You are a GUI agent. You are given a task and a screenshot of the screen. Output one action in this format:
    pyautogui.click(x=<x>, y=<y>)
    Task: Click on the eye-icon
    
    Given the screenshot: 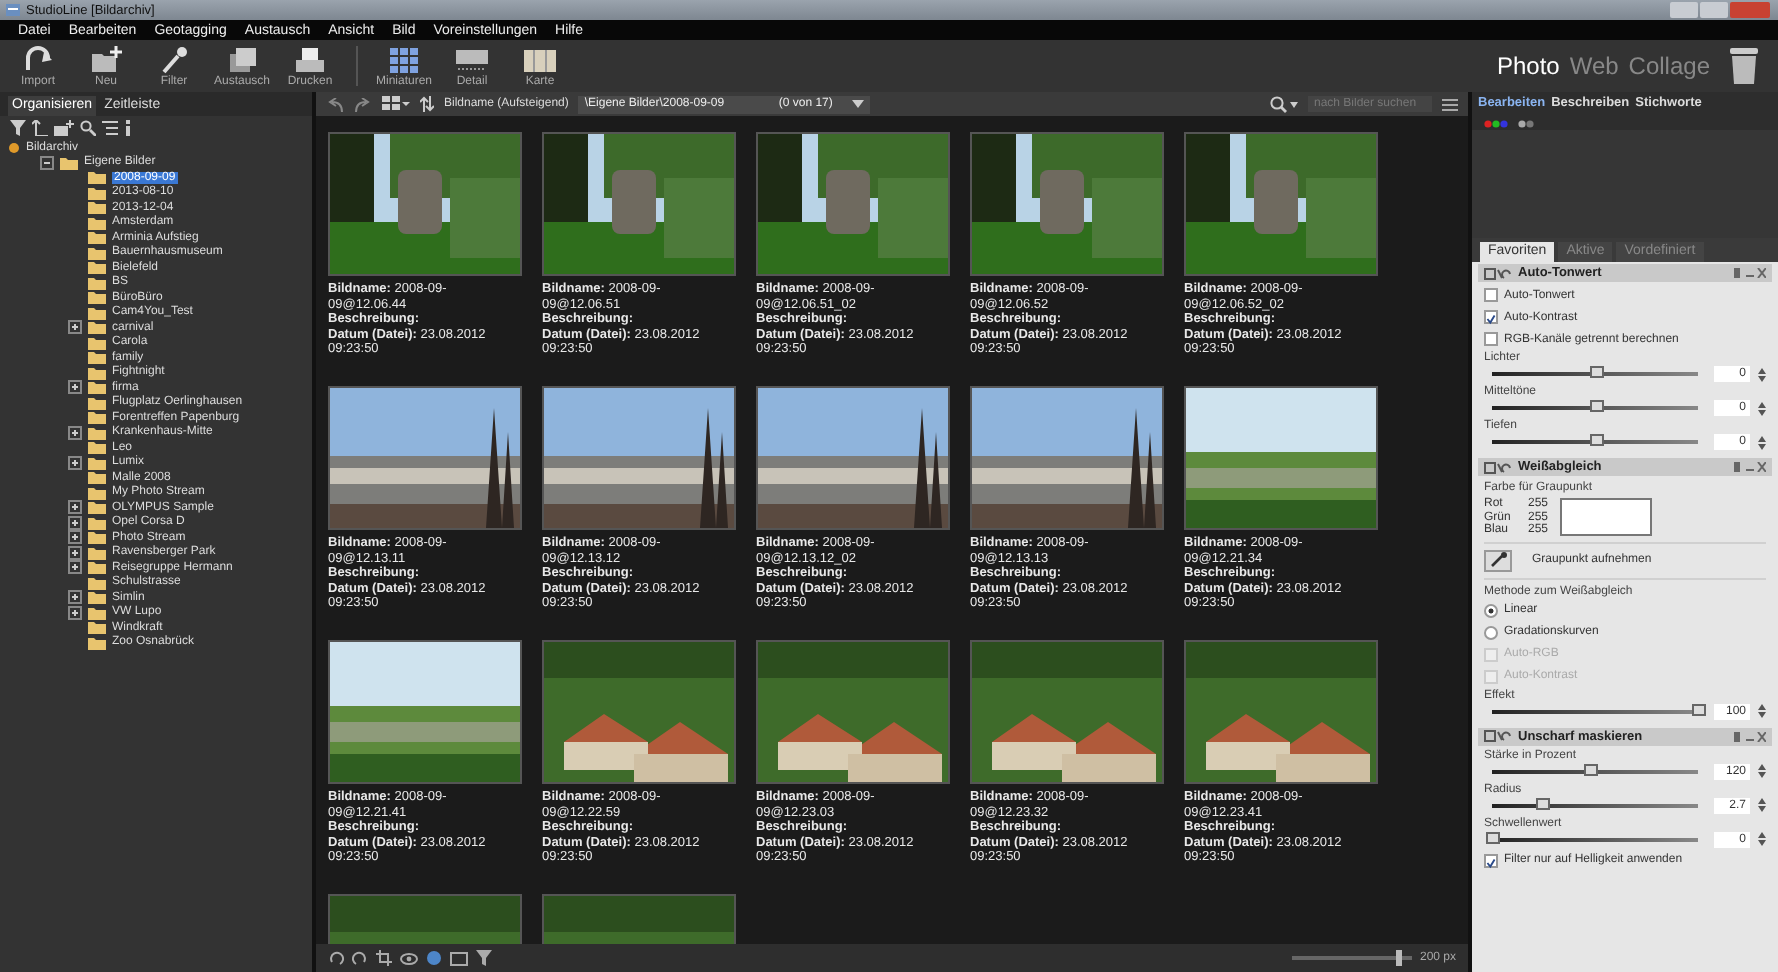 What is the action you would take?
    pyautogui.click(x=409, y=958)
    